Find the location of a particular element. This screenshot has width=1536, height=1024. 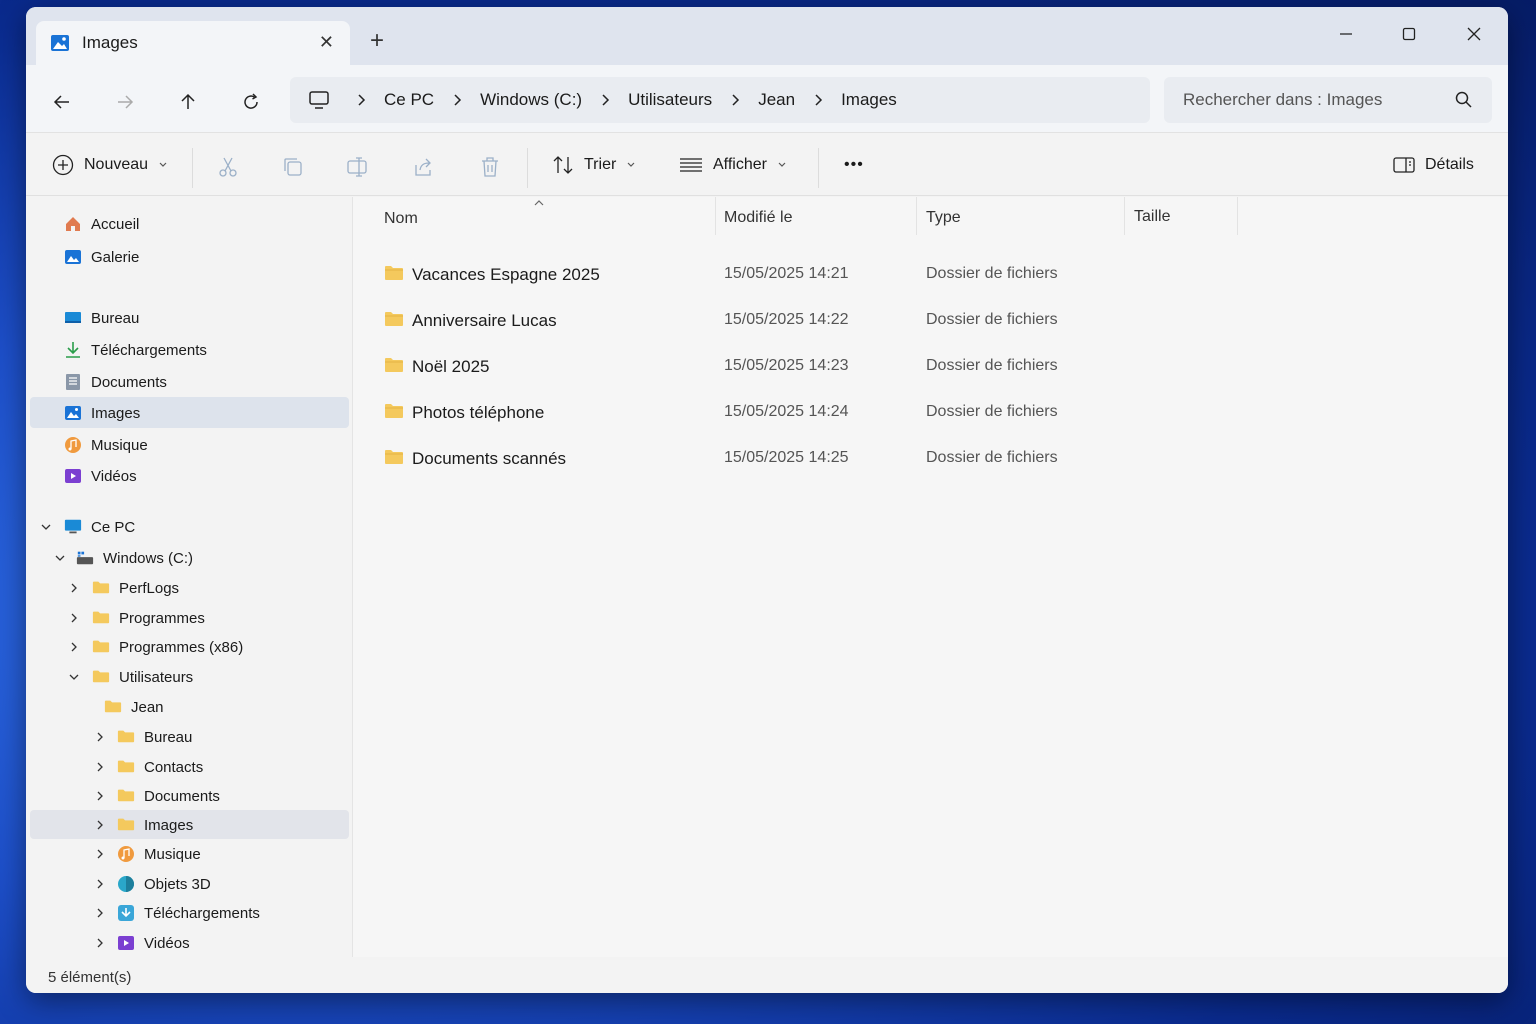

delete-icon is located at coordinates (490, 167).